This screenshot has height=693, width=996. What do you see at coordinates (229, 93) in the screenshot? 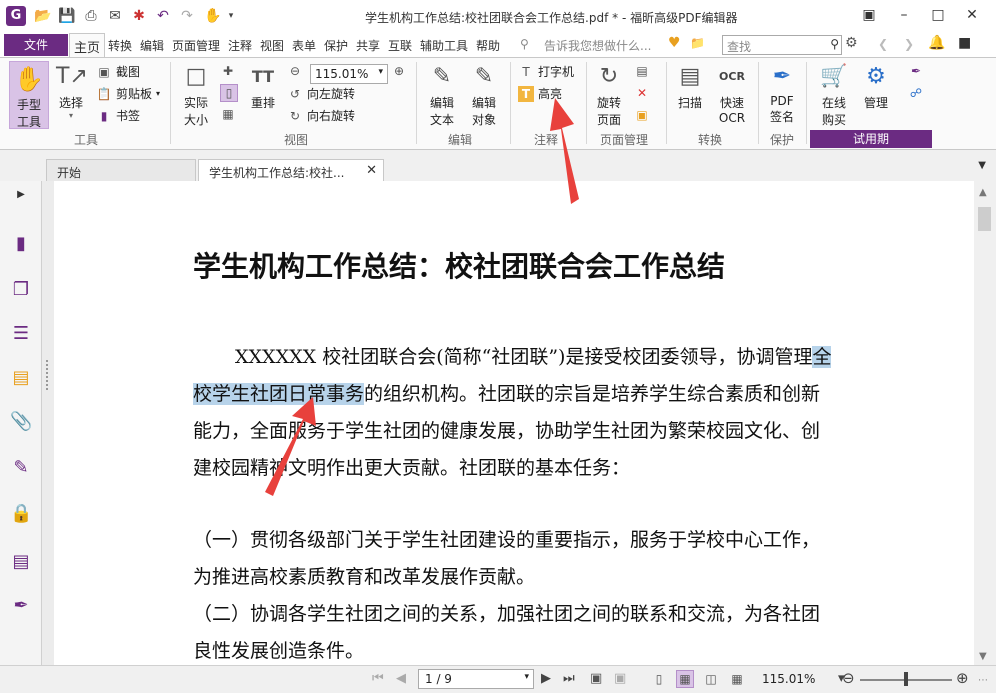
I see `fit-width-icon: ▯` at bounding box center [229, 93].